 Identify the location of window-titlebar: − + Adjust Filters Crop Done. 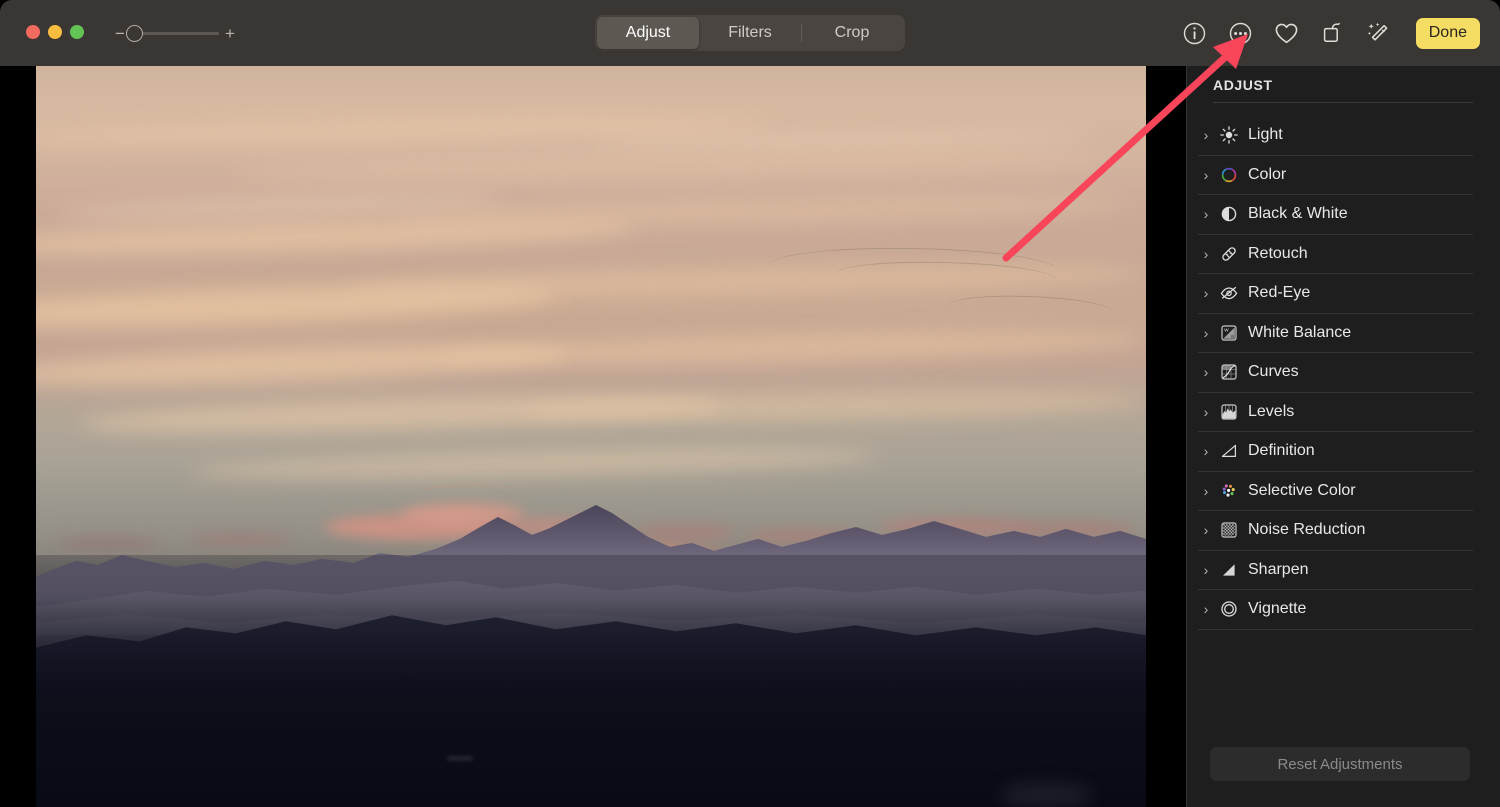
(750, 33).